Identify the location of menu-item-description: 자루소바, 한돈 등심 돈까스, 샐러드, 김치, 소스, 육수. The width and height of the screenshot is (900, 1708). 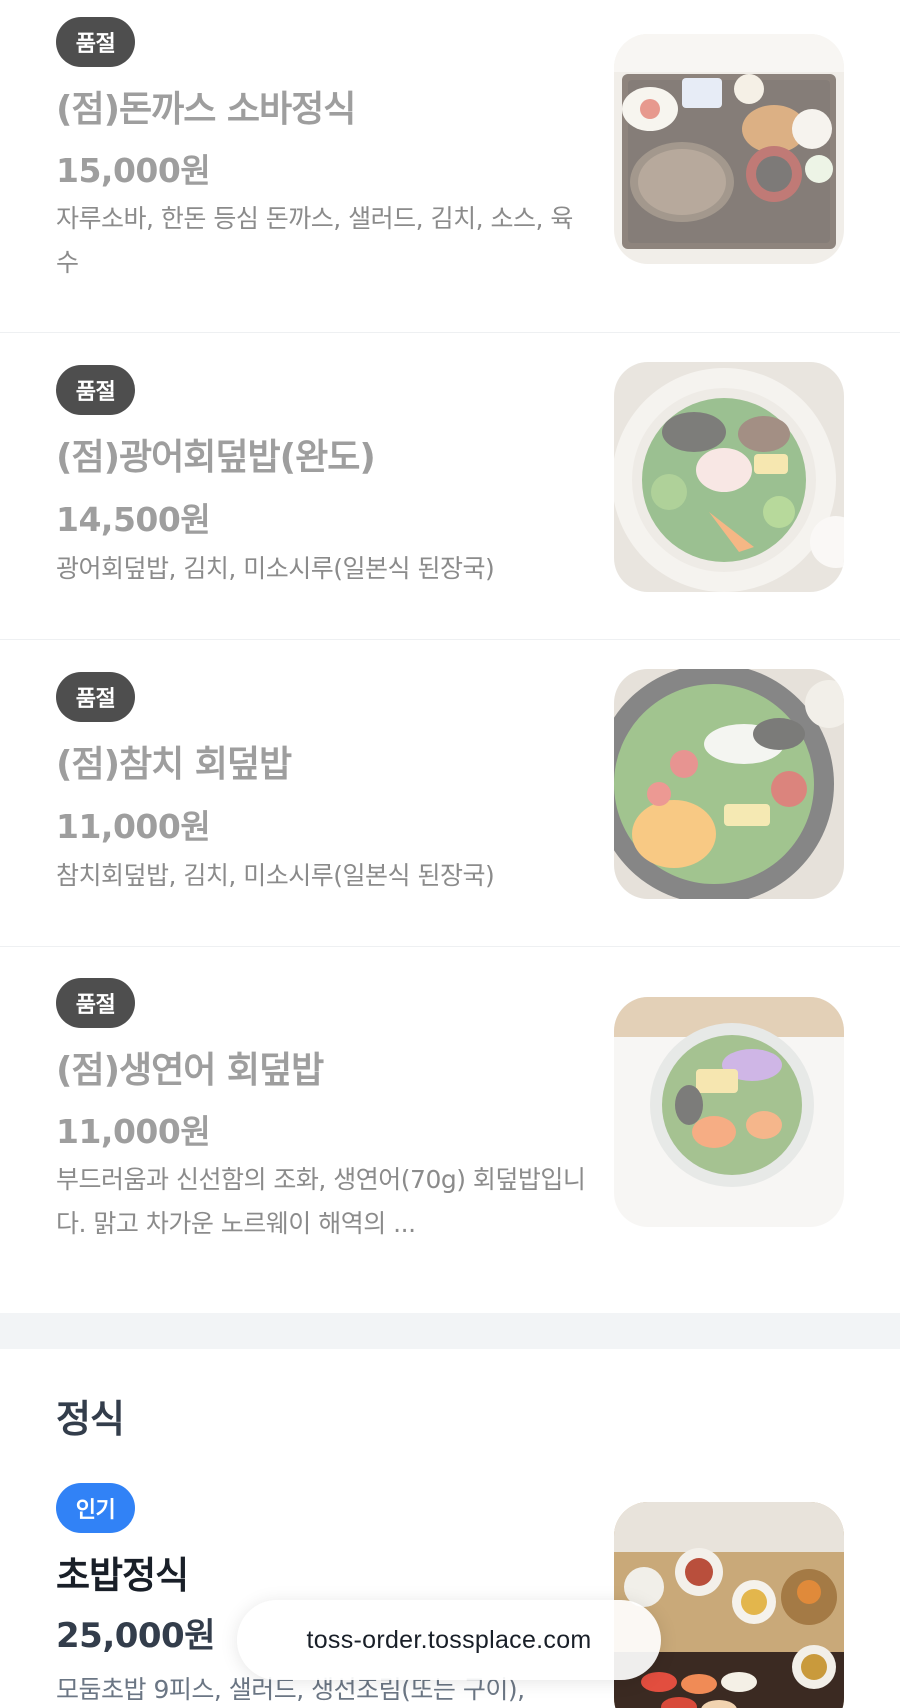
(314, 240).